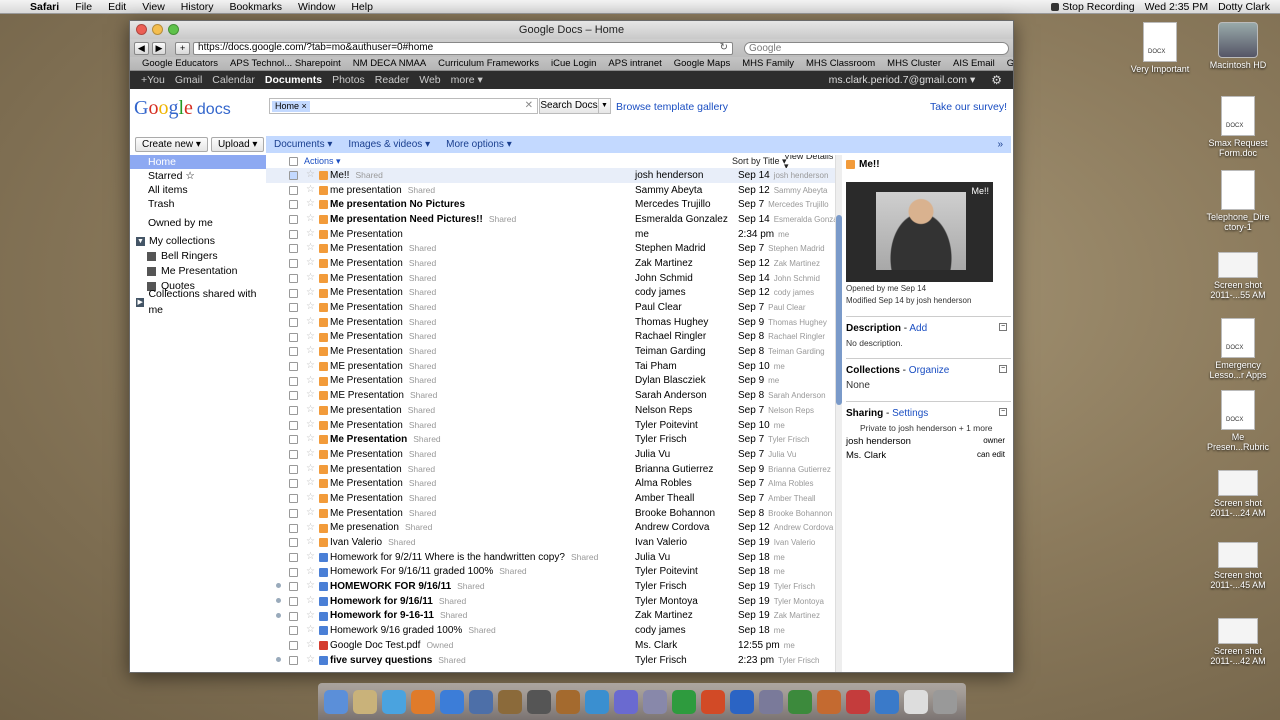 The height and width of the screenshot is (720, 1280). What do you see at coordinates (188, 80) in the screenshot?
I see `gbar-gmail: Gmail` at bounding box center [188, 80].